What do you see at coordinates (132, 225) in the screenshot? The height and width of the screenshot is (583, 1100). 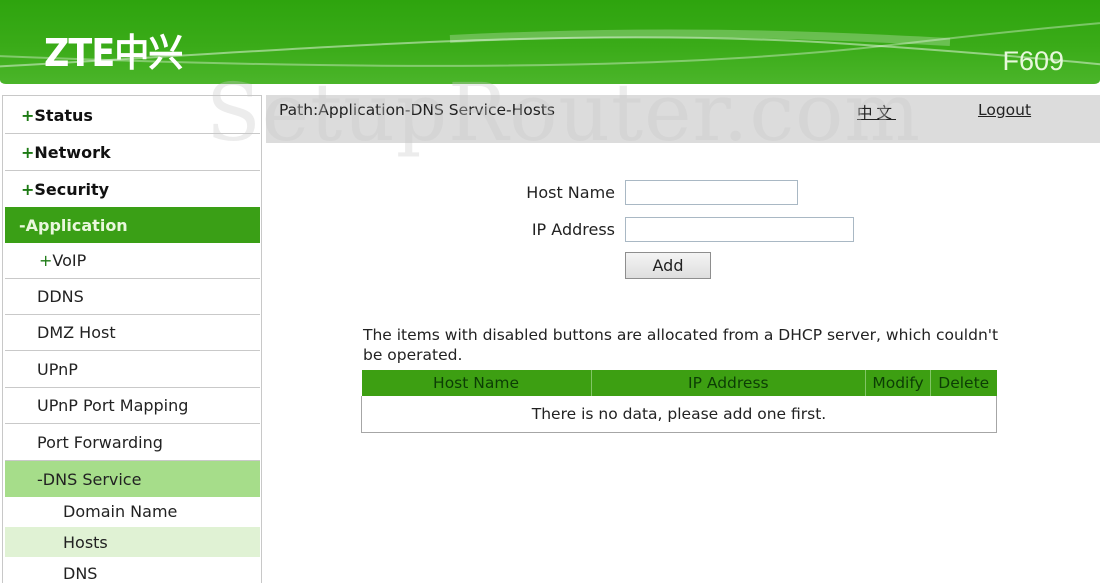 I see `sidebar-item-application: - Application` at bounding box center [132, 225].